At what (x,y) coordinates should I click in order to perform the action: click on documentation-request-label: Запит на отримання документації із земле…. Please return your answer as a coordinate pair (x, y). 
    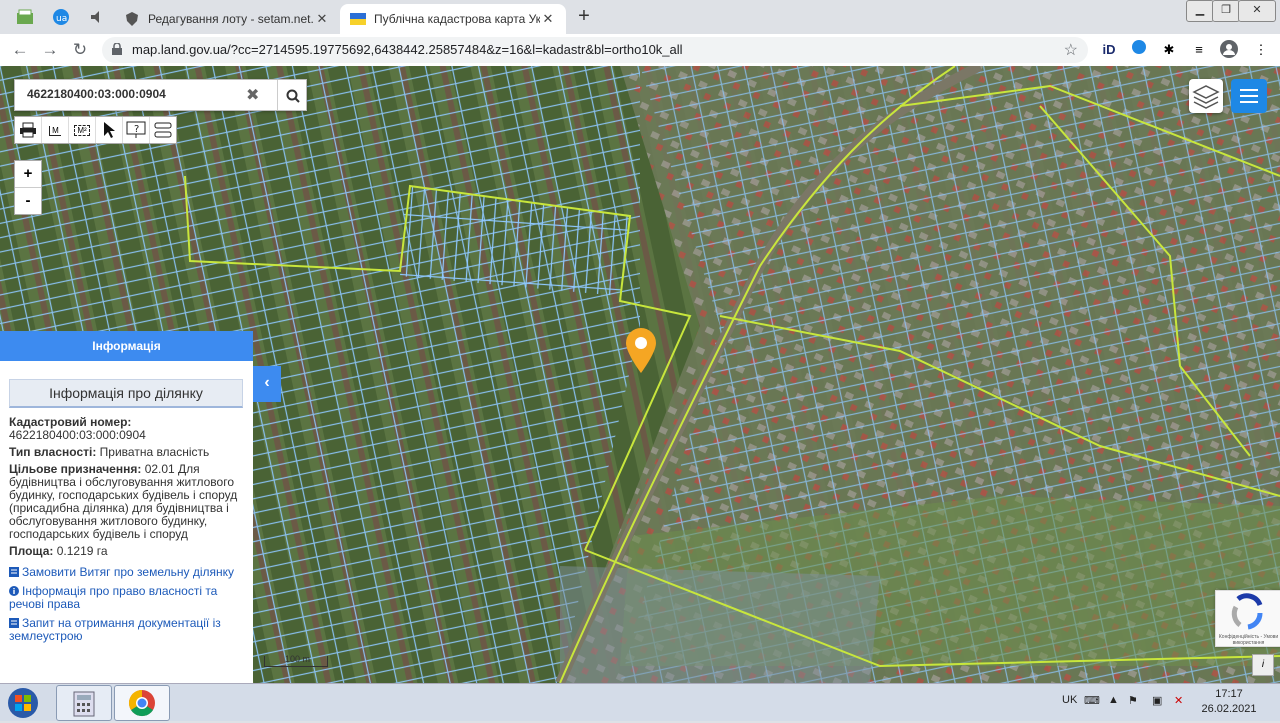
    Looking at the image, I should click on (115, 629).